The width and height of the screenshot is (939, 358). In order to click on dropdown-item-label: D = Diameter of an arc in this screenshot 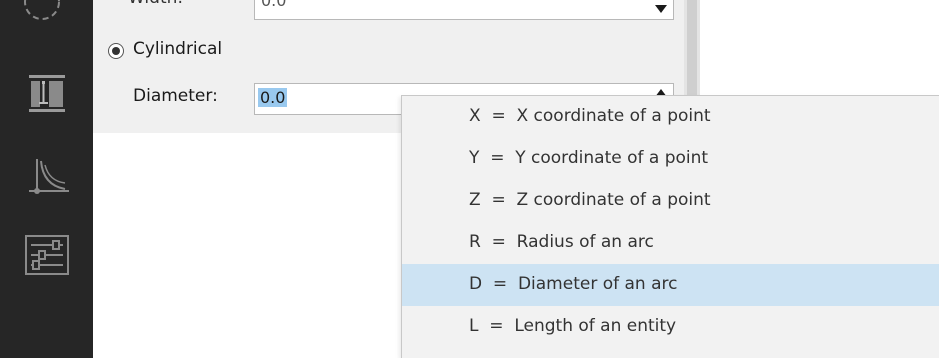, I will do `click(573, 284)`.